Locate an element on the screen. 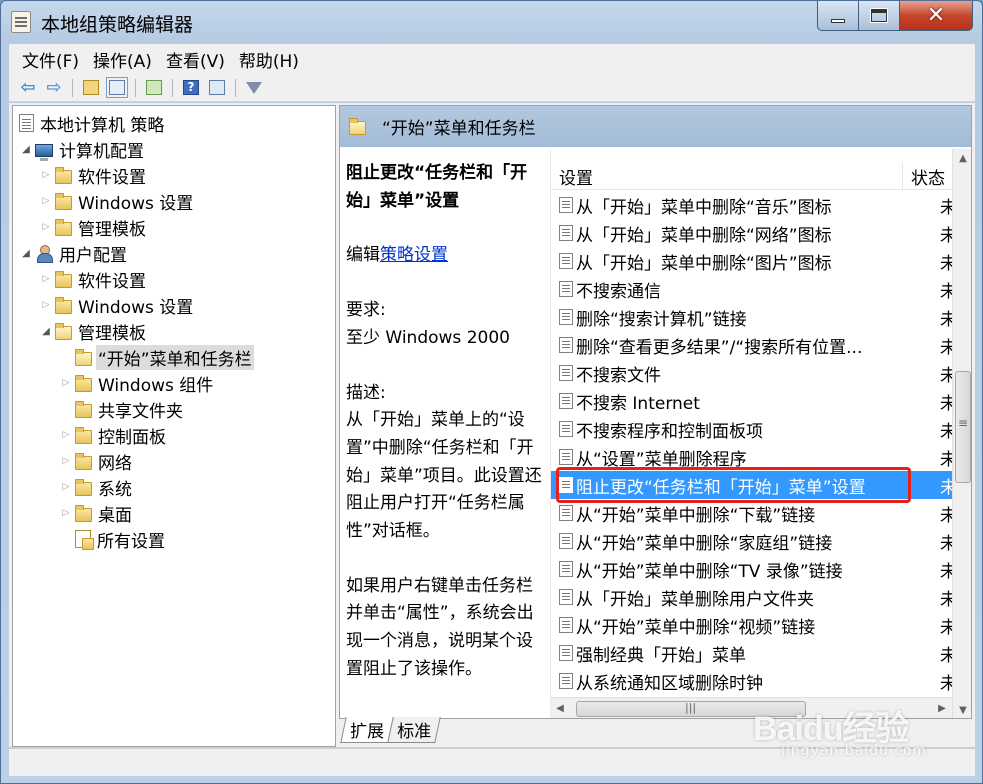  tree-item-all-settings: 所有设置 is located at coordinates (113, 539).